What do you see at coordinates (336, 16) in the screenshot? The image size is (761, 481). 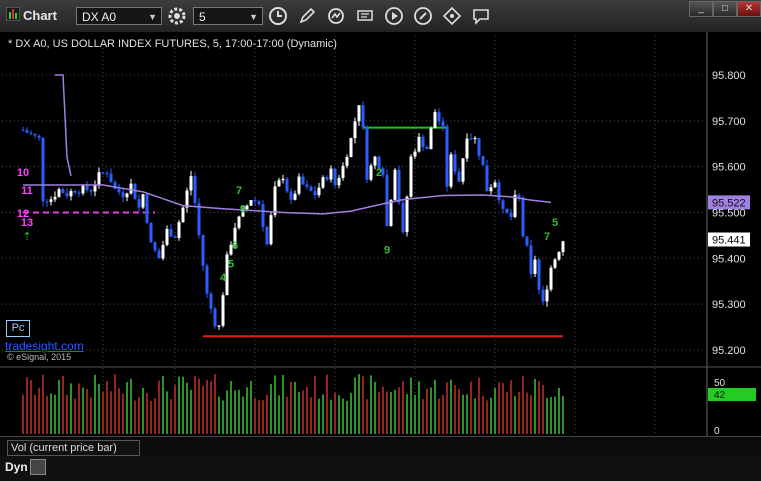 I see `refresh-icon` at bounding box center [336, 16].